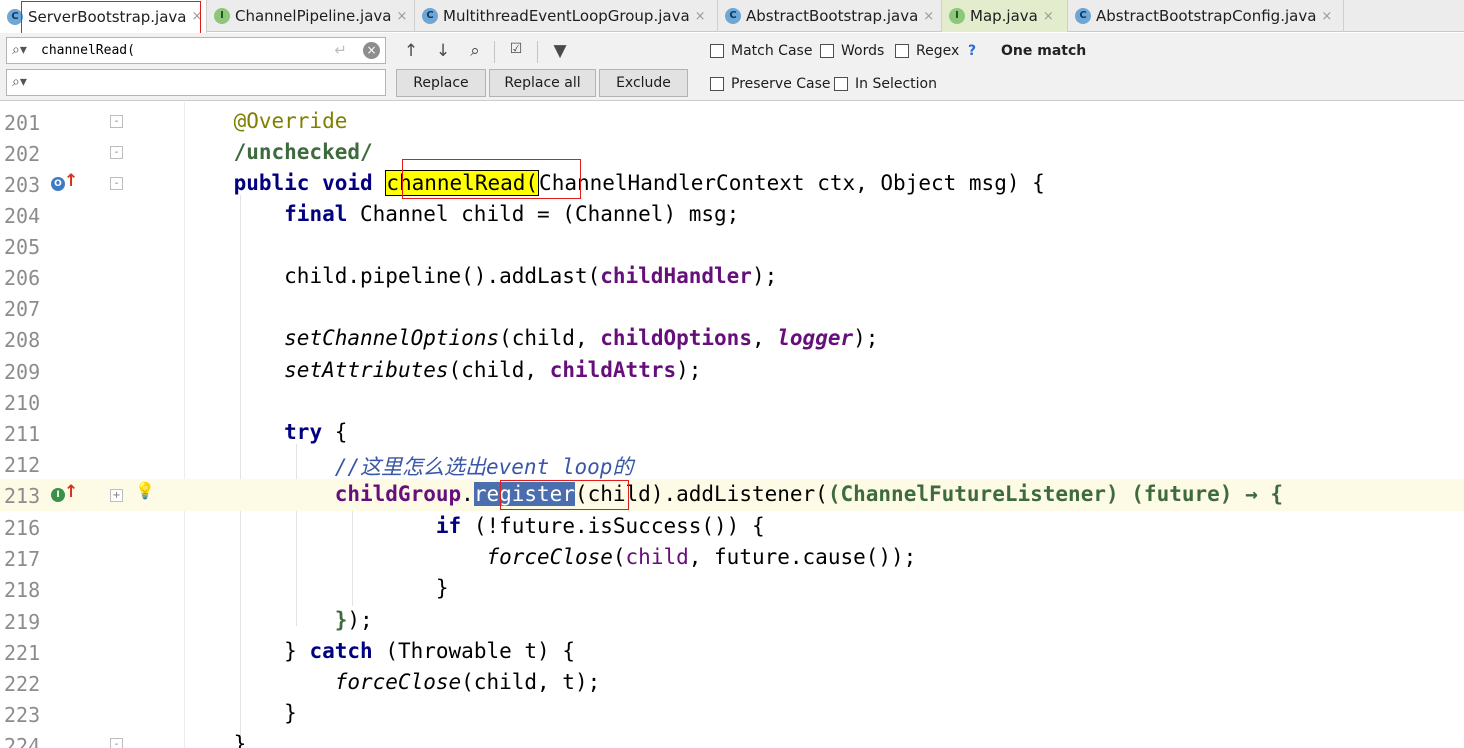  Describe the element at coordinates (22, 123) in the screenshot. I see `line-number: 201` at that location.